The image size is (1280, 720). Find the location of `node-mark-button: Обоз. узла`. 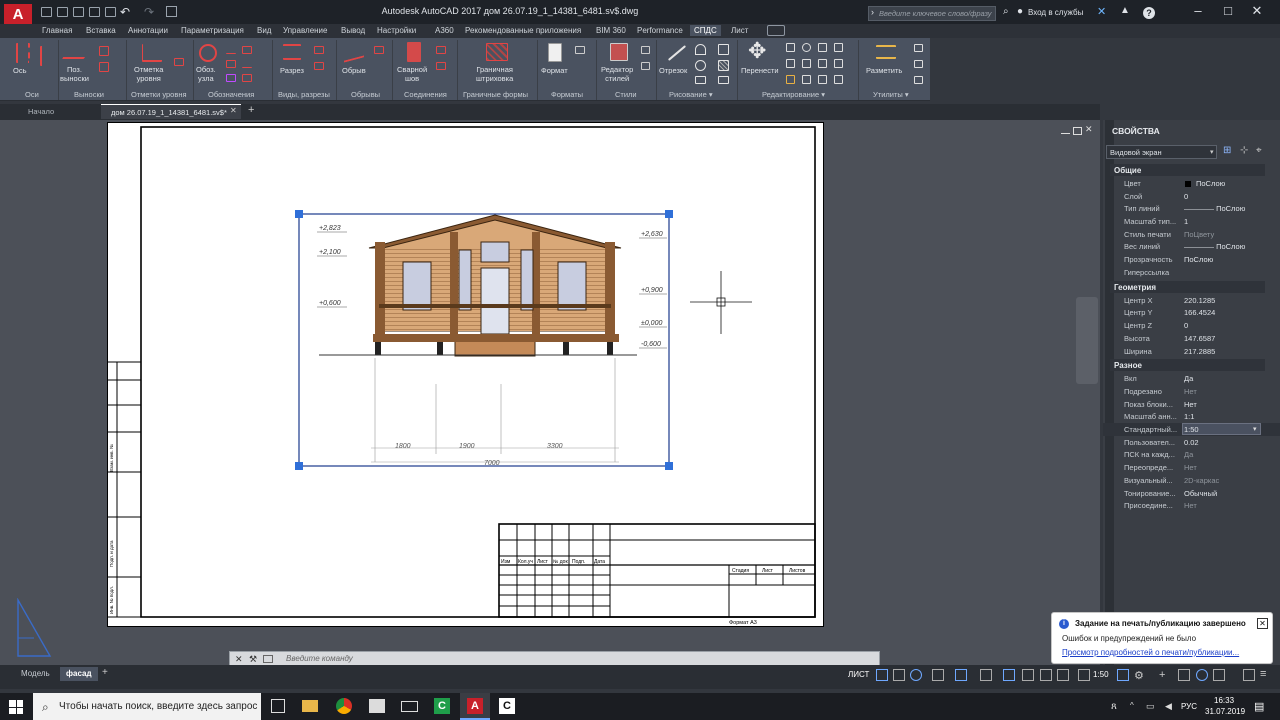

node-mark-button: Обоз. узла is located at coordinates (206, 74).